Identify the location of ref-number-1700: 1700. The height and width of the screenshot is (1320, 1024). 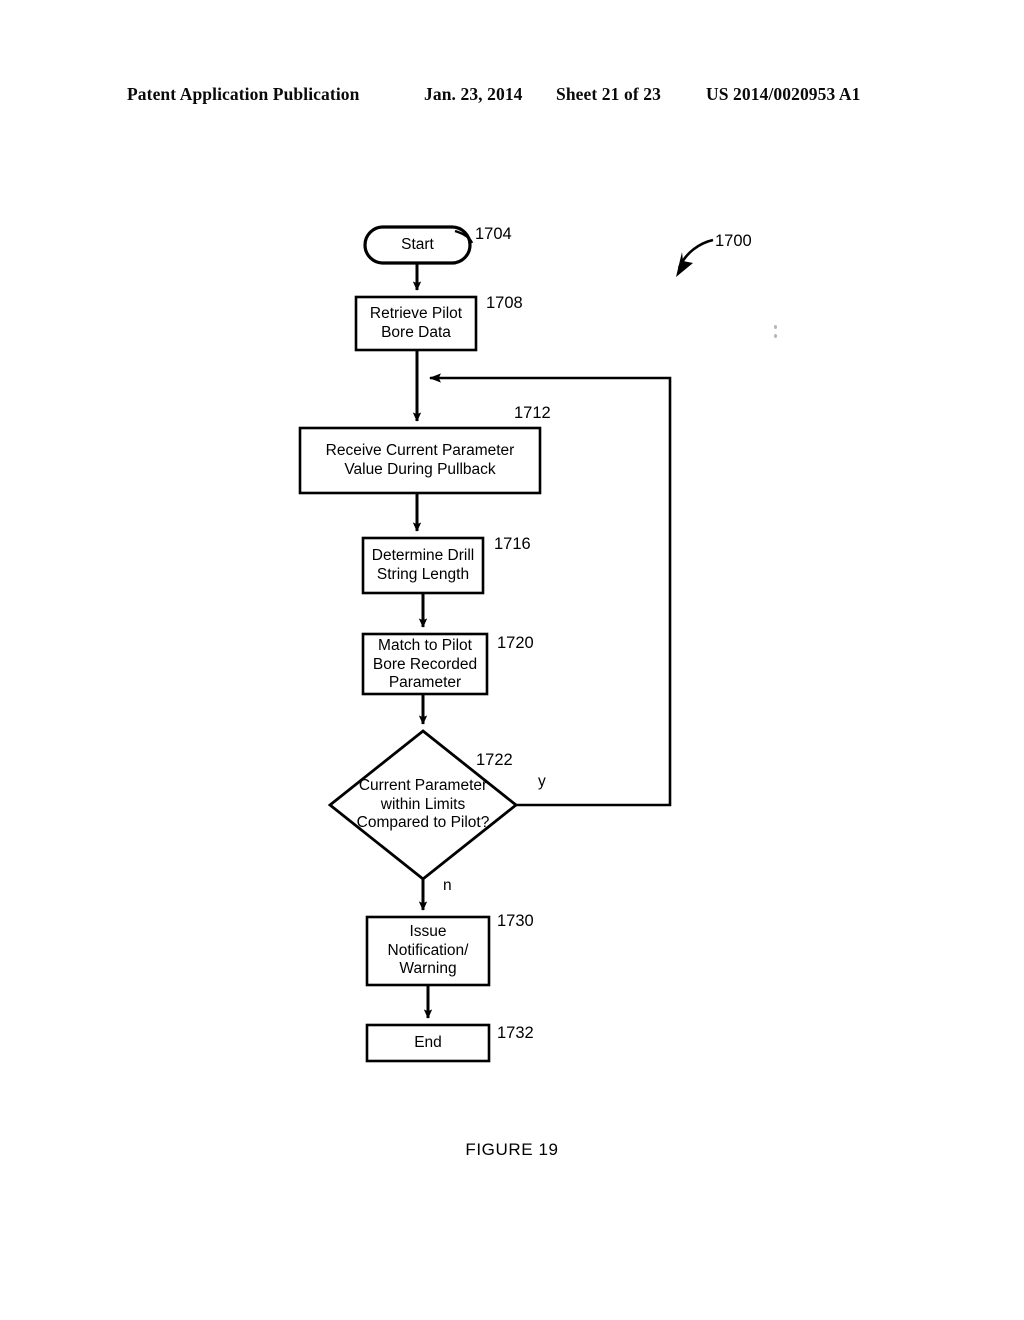
(733, 241).